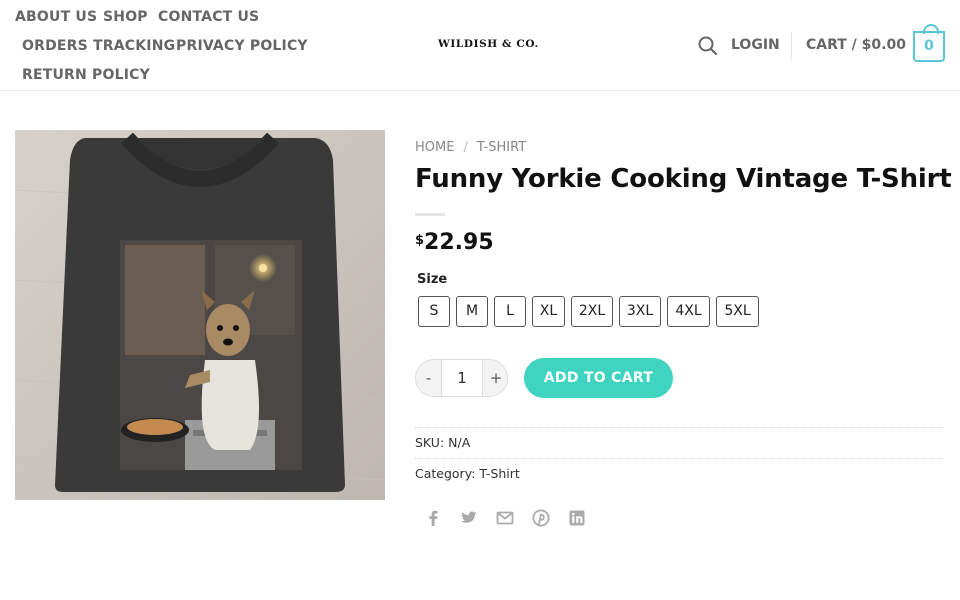 This screenshot has width=960, height=600. What do you see at coordinates (56, 17) in the screenshot?
I see `nav-about-us: ABOUT US` at bounding box center [56, 17].